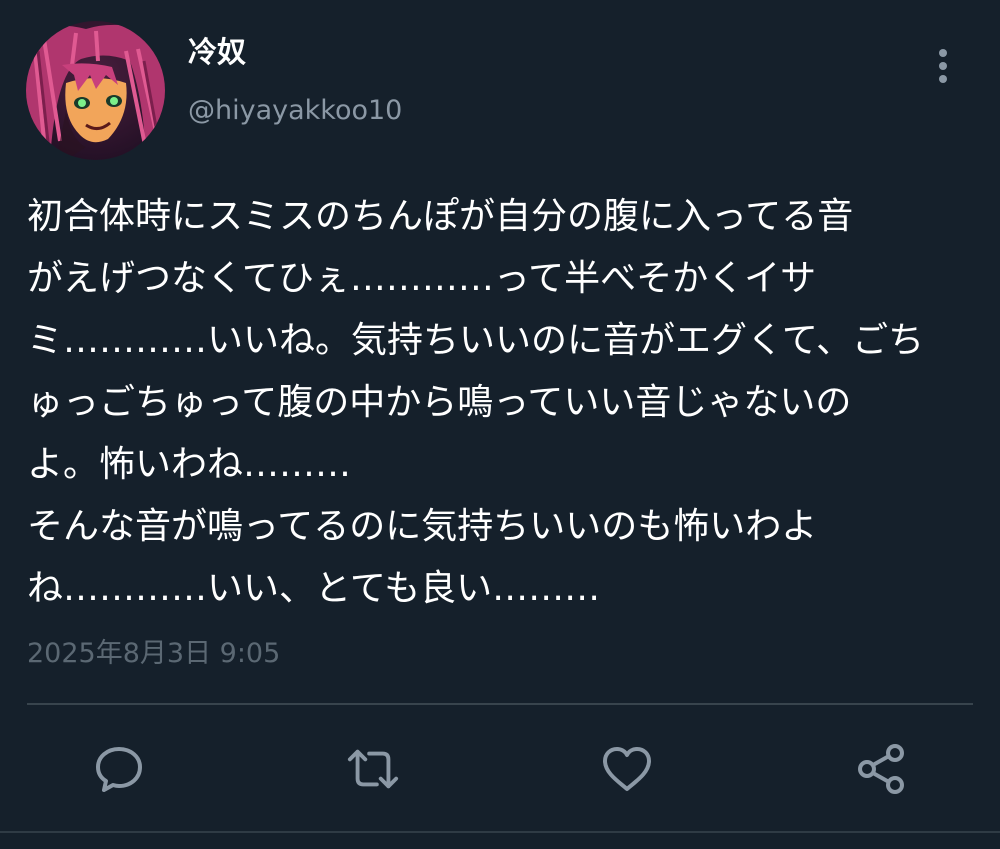 This screenshot has width=1000, height=849. What do you see at coordinates (439, 402) in the screenshot?
I see `tweet-text-line: ゅっごちゅって腹の中から鳴っていい音じゃないの` at bounding box center [439, 402].